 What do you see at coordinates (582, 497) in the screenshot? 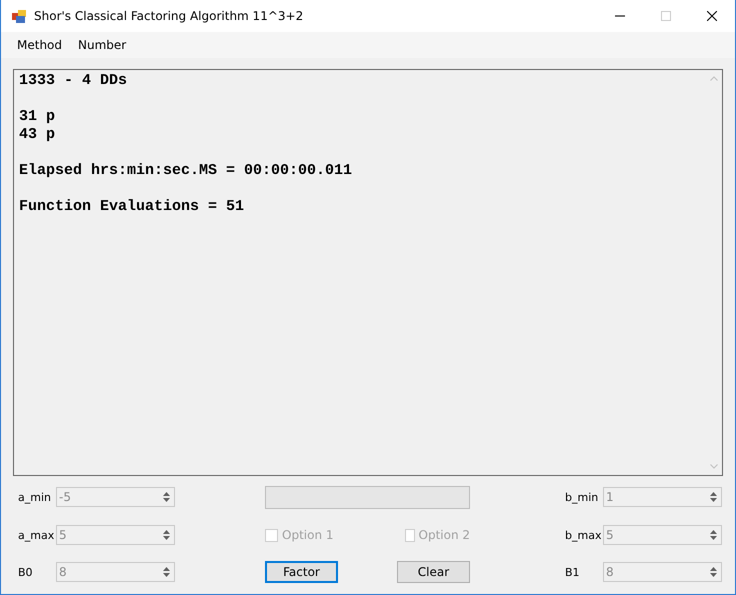
I see `spinner-label: b_min` at bounding box center [582, 497].